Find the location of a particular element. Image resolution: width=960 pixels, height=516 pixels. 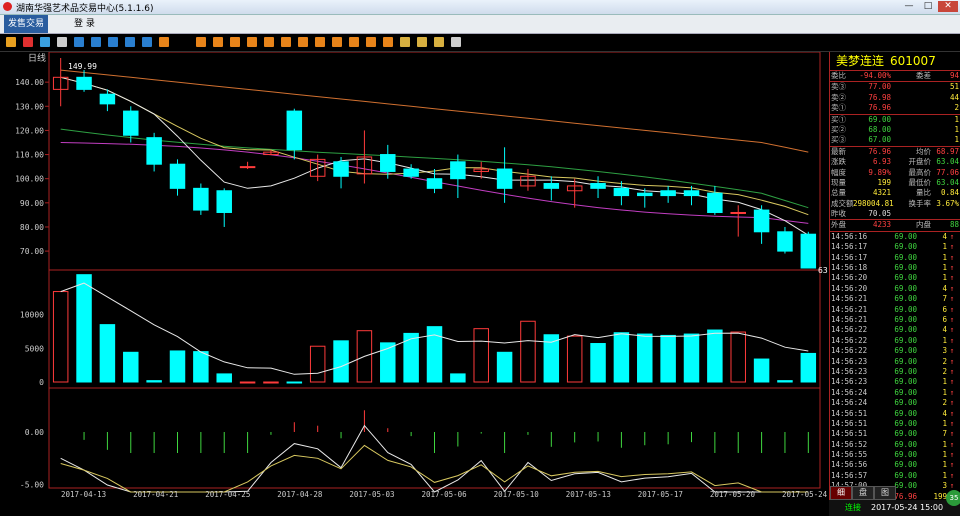

o6-icon is located at coordinates (286, 42).